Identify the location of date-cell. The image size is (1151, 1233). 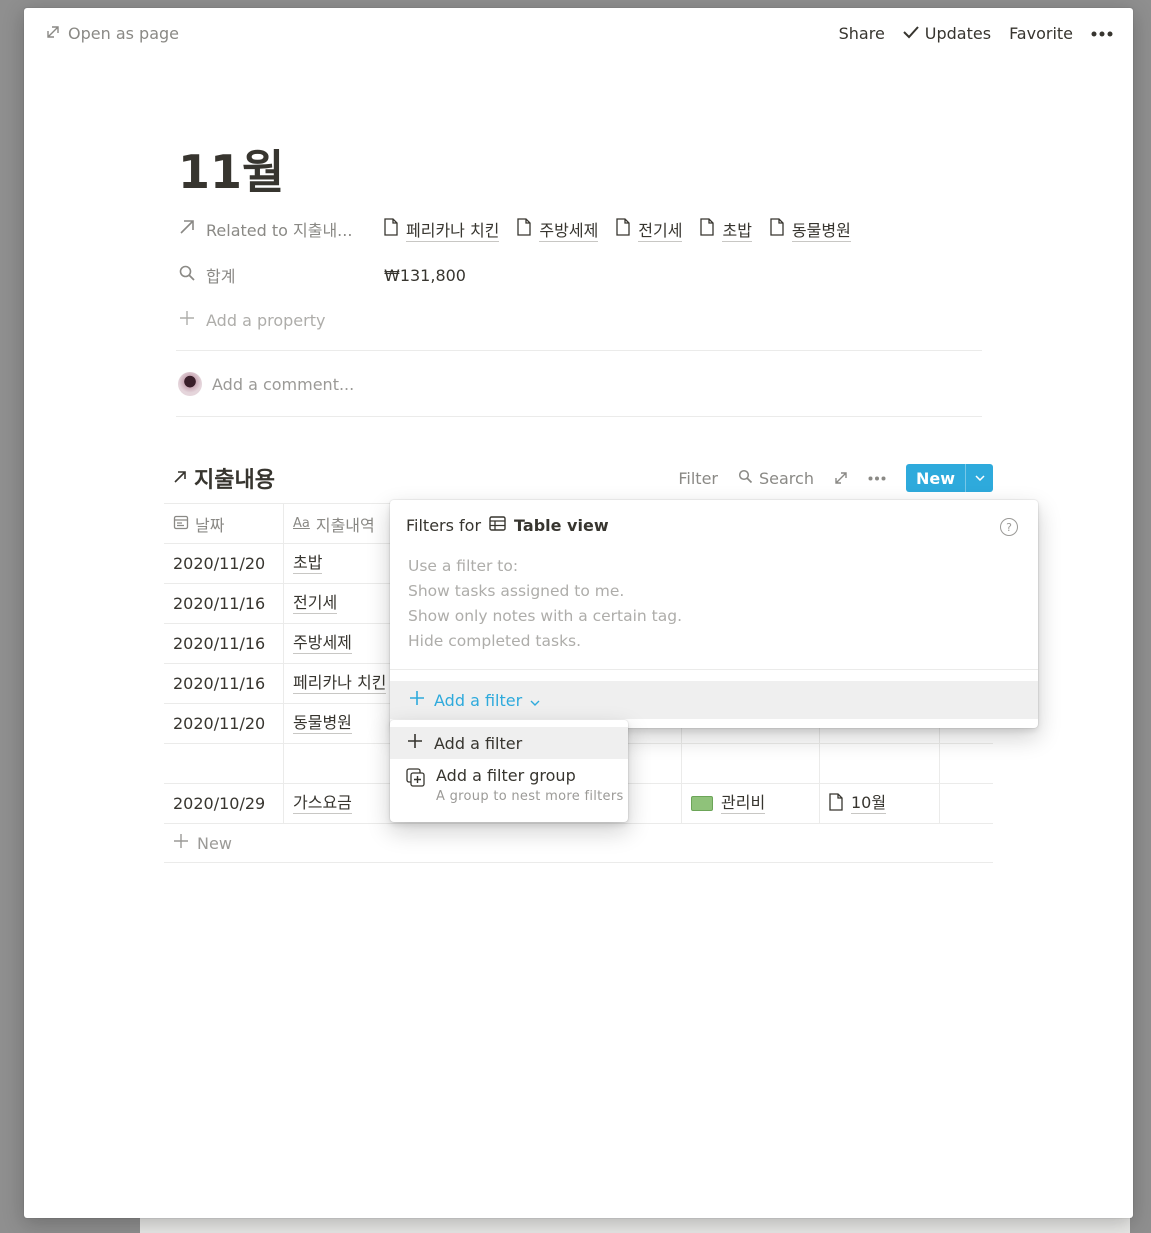
(224, 763).